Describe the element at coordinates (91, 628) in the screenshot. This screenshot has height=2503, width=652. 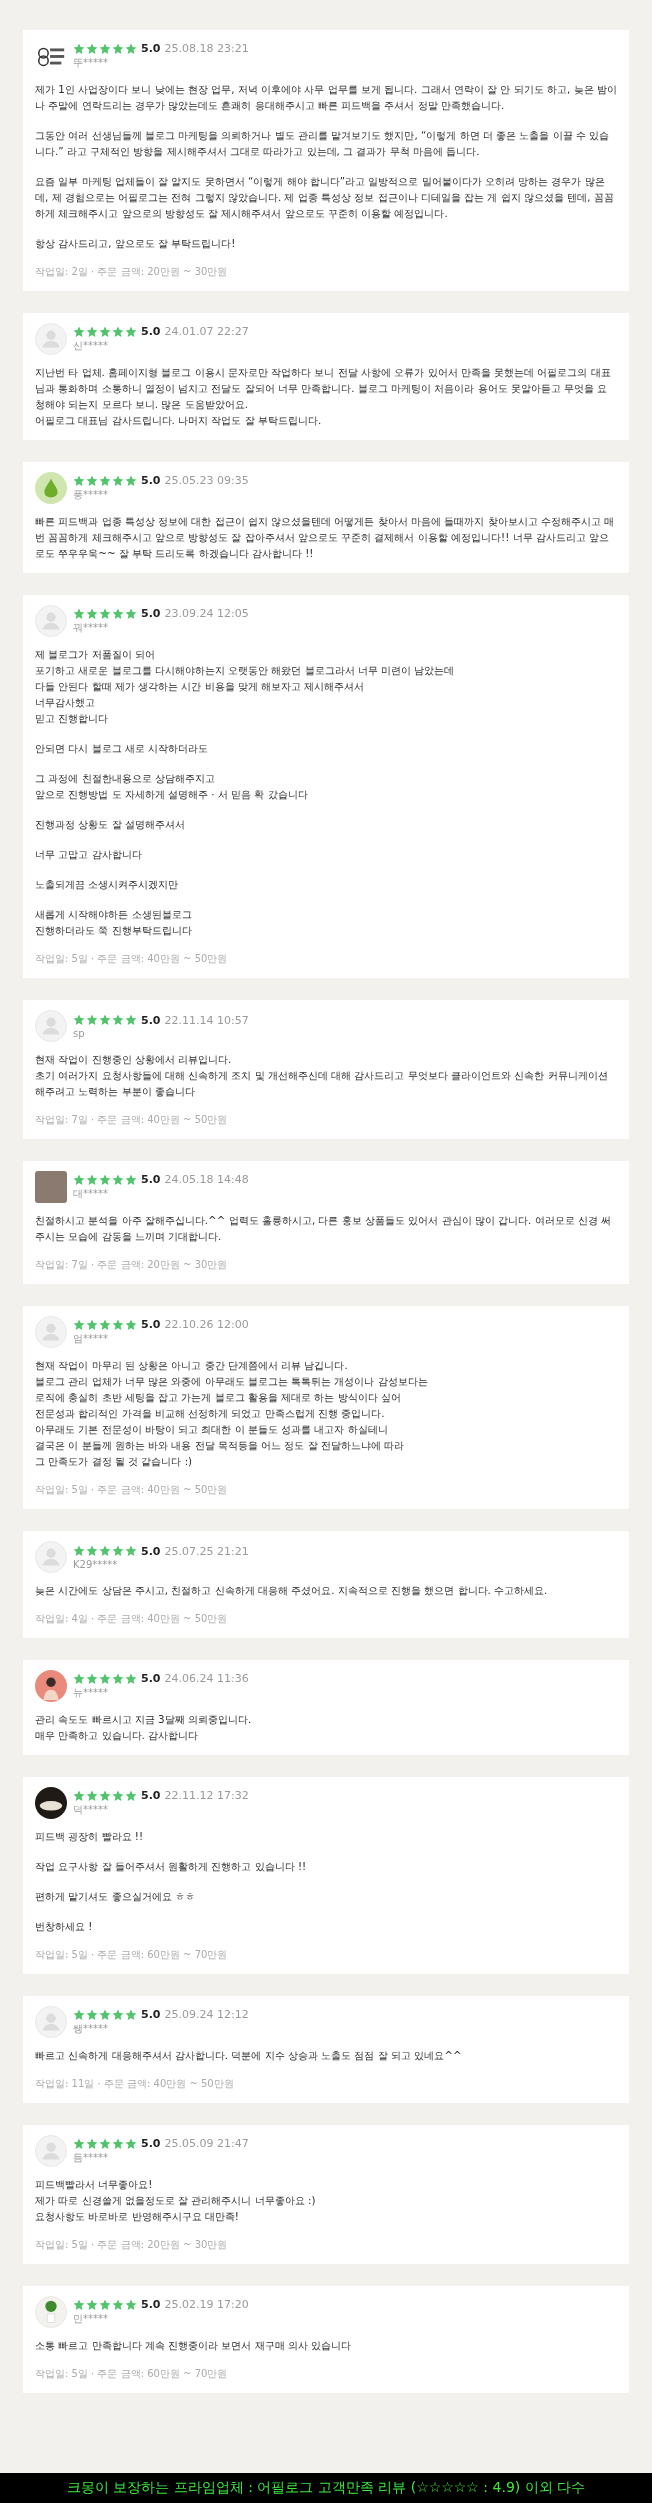
I see `reviewer-name: 꿔*****` at that location.